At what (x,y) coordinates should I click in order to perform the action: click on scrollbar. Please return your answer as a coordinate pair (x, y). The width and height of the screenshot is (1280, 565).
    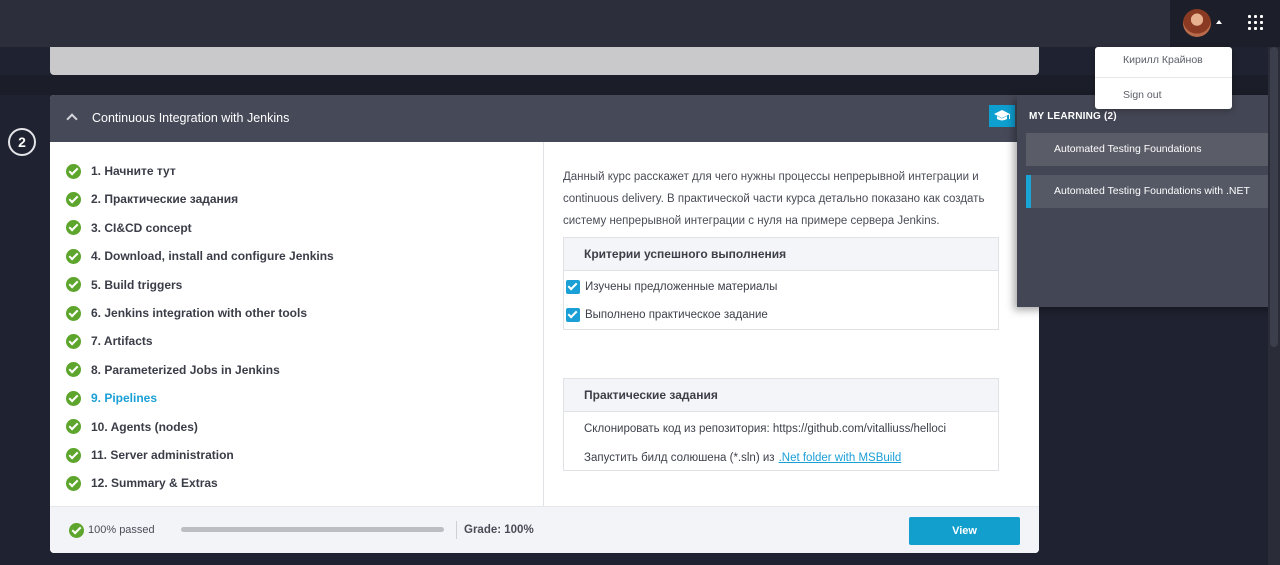
    Looking at the image, I should click on (1274, 306).